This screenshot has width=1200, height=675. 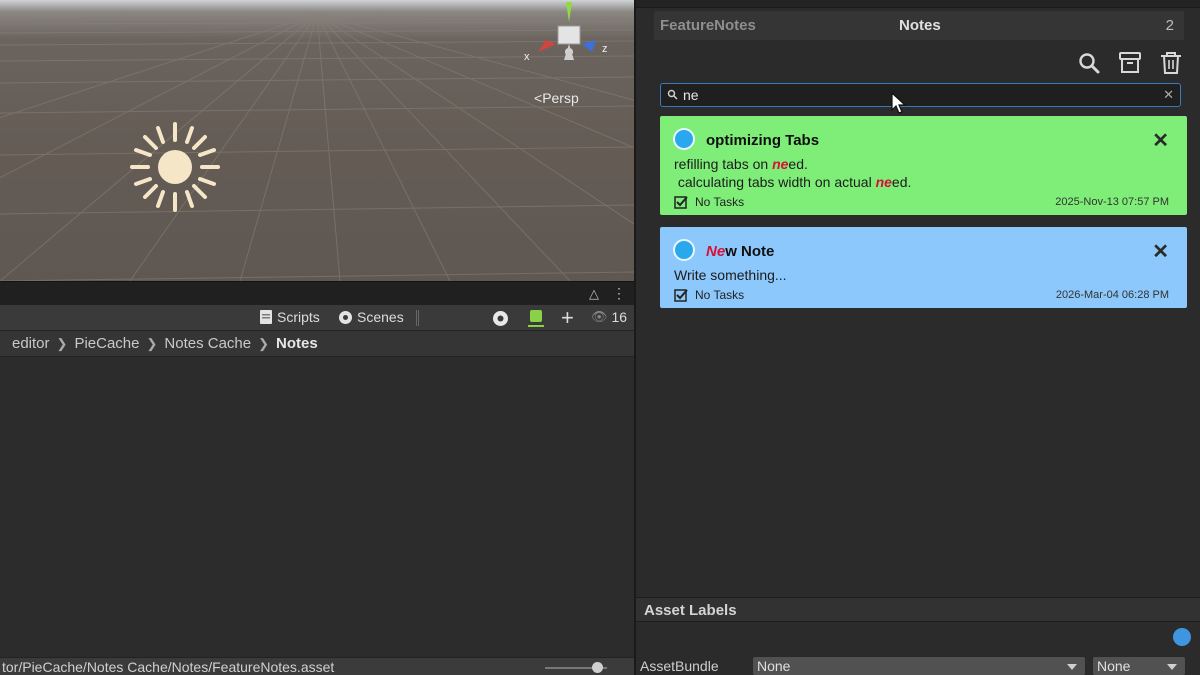 What do you see at coordinates (207, 343) in the screenshot?
I see `breadcrumb-item: Notes Cache` at bounding box center [207, 343].